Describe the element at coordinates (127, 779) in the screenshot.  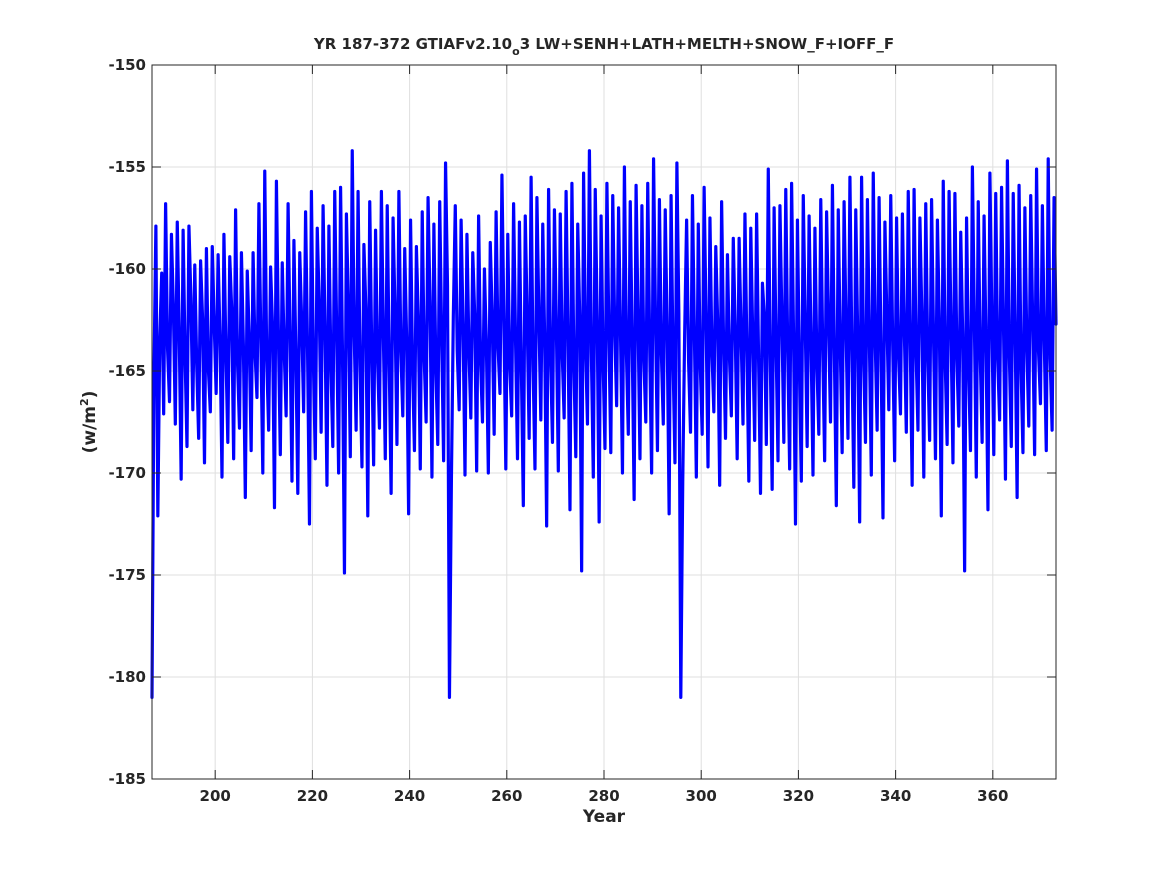
I see `y-tick-label: -185` at that location.